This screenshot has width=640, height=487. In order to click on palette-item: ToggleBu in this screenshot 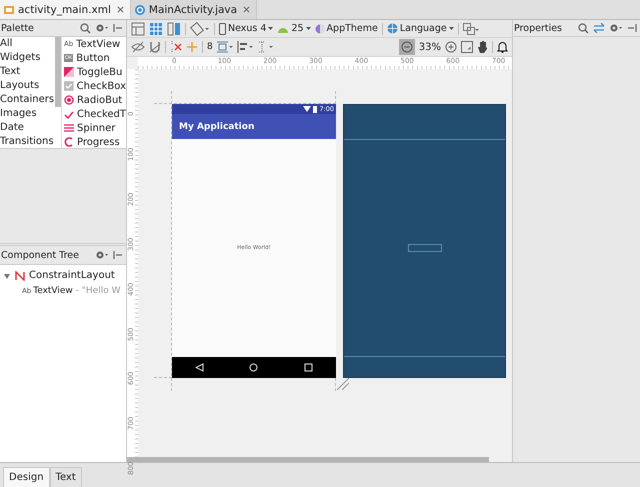, I will do `click(95, 72)`.